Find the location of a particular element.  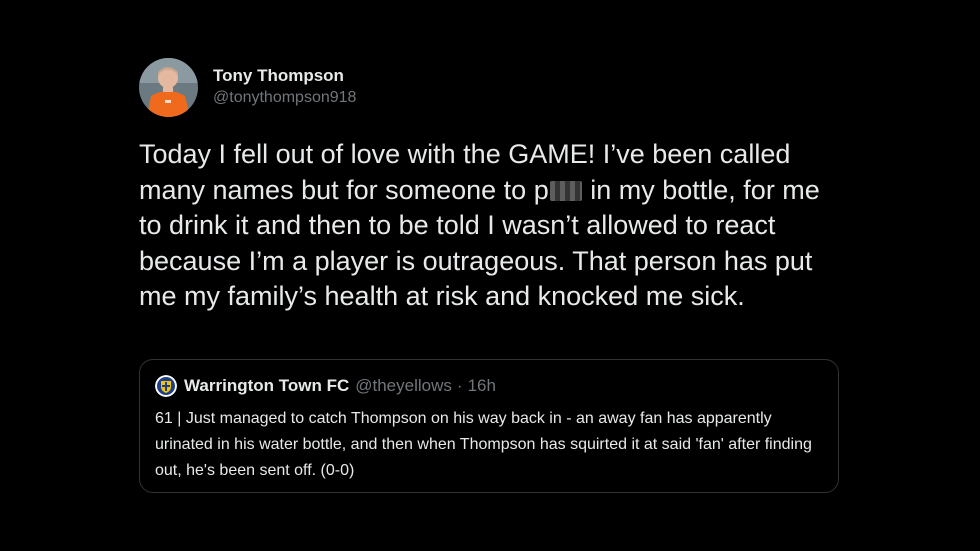

author-handle: @tonythompson918 is located at coordinates (284, 98).